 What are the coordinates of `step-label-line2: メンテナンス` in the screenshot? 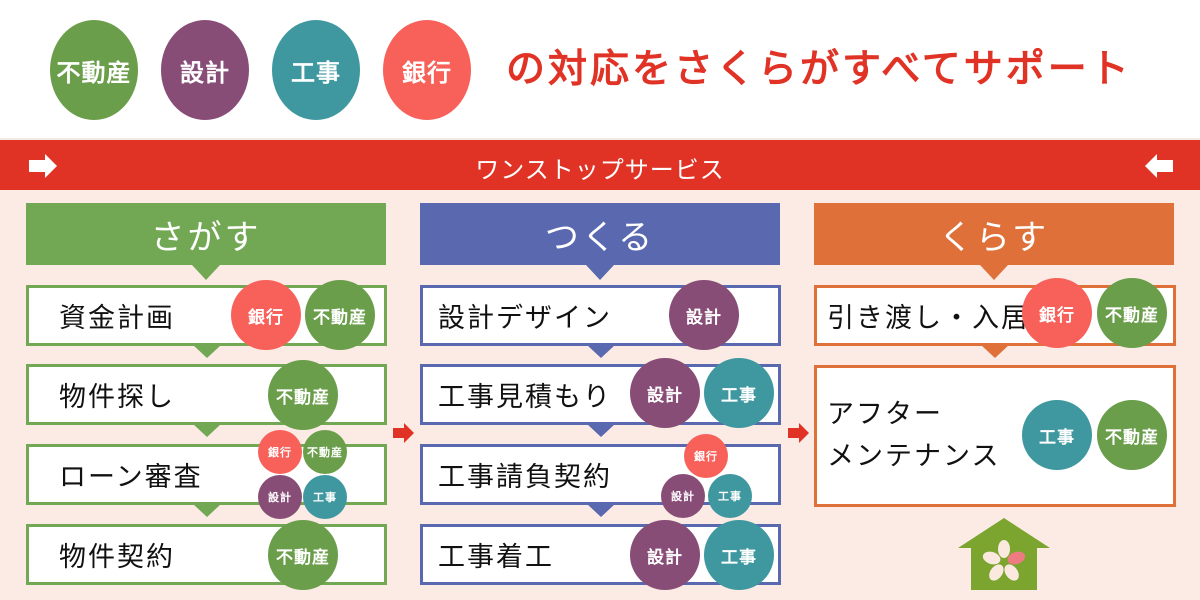 It's located at (914, 456).